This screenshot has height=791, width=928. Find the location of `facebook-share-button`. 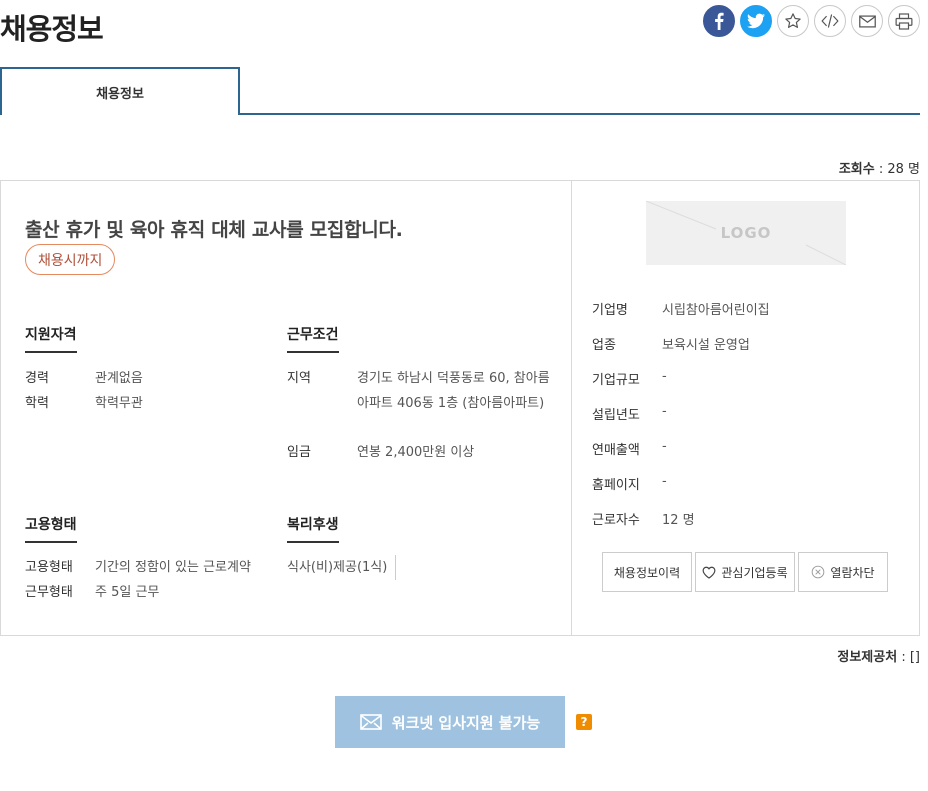

facebook-share-button is located at coordinates (719, 21).